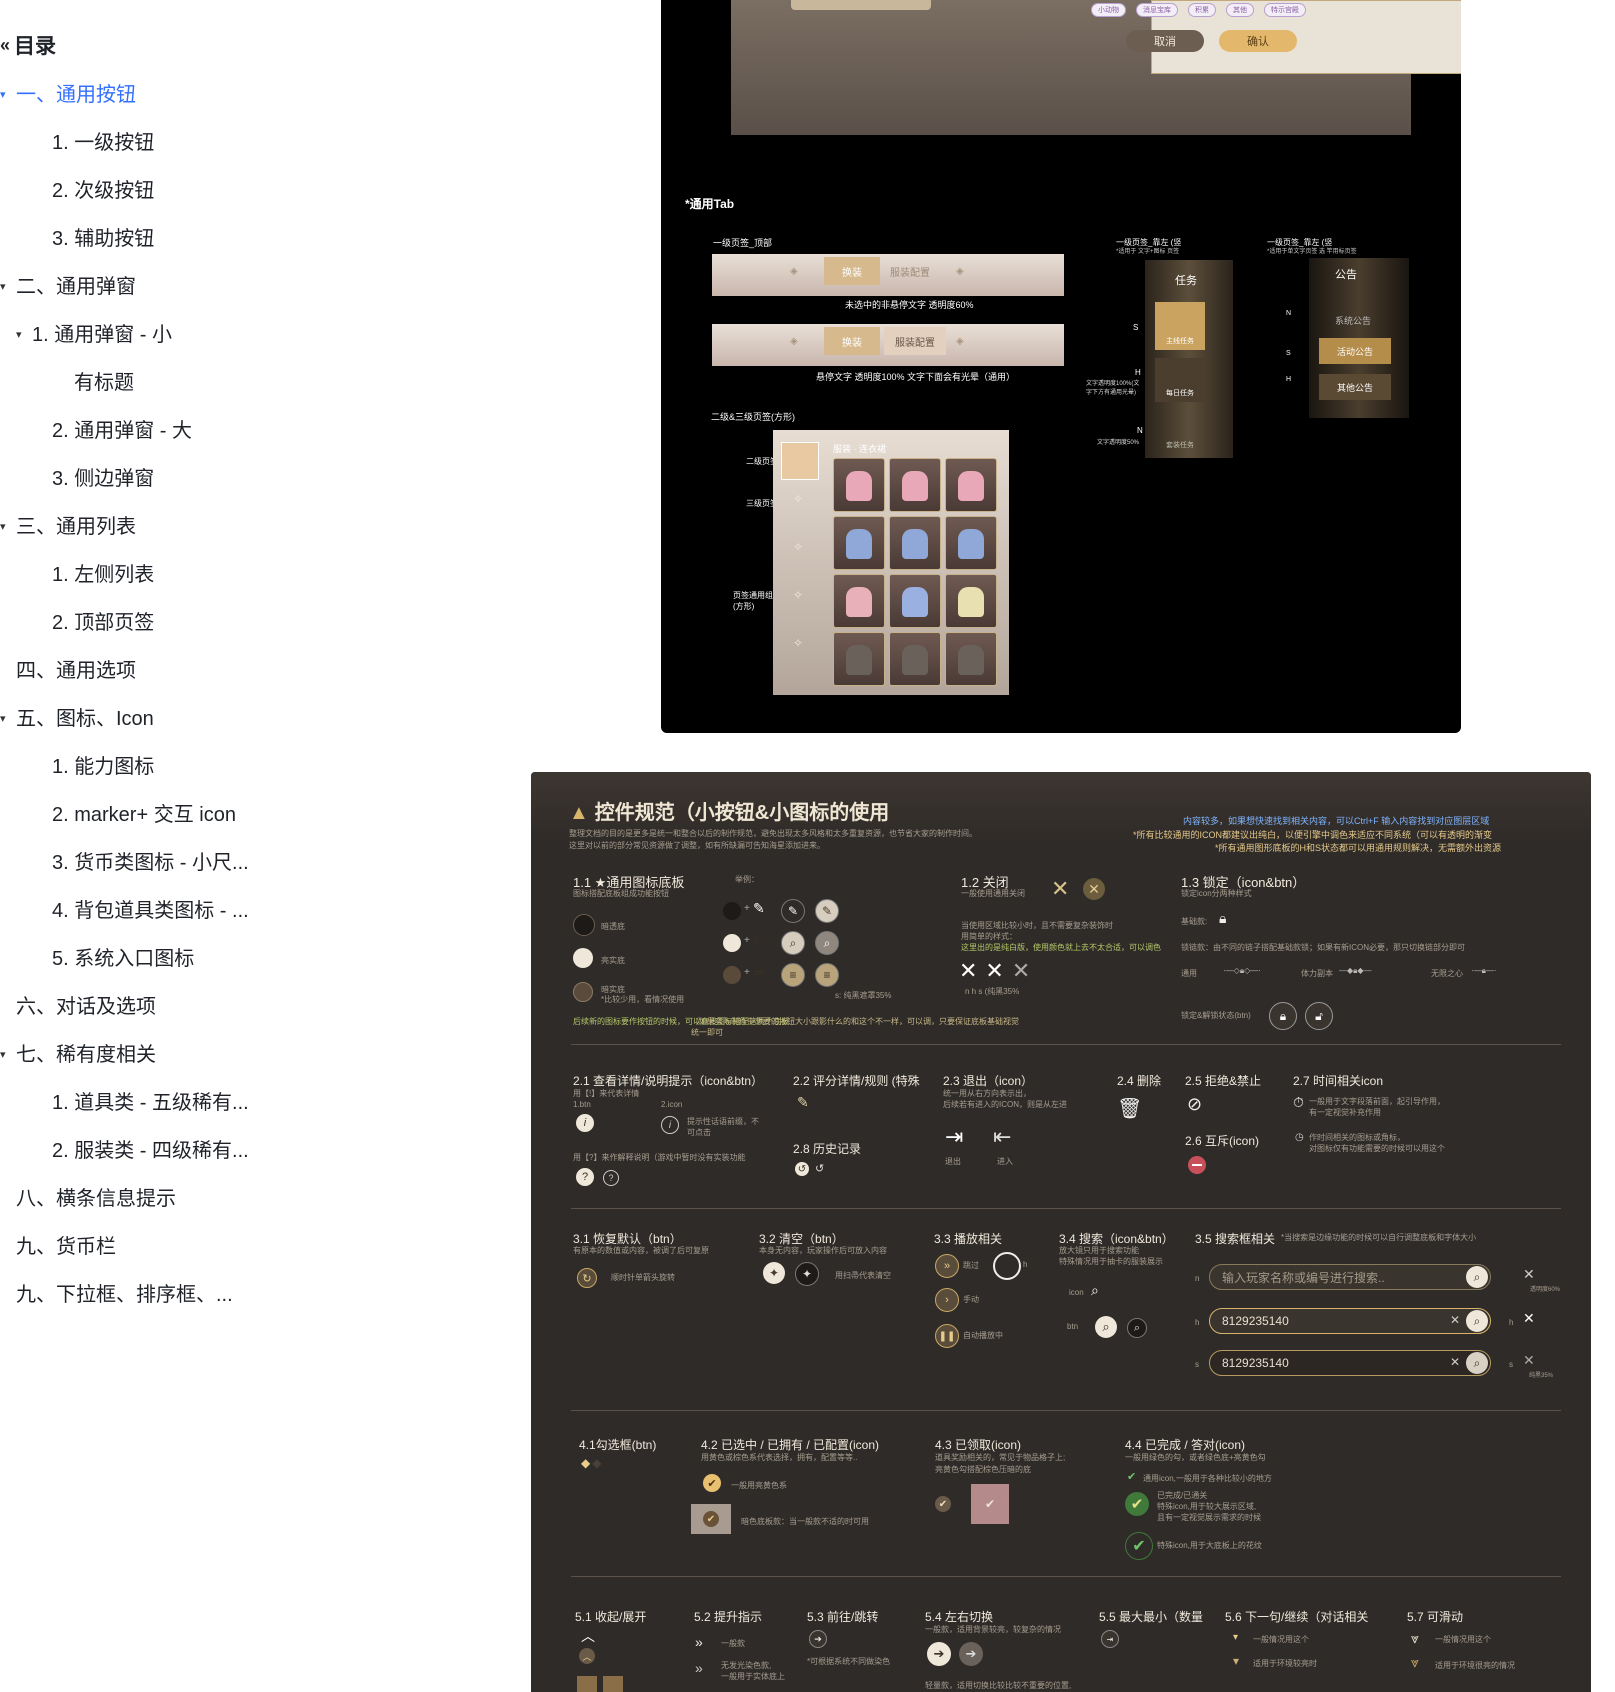  I want to click on task-main-tab: 主线任务, so click(1180, 326).